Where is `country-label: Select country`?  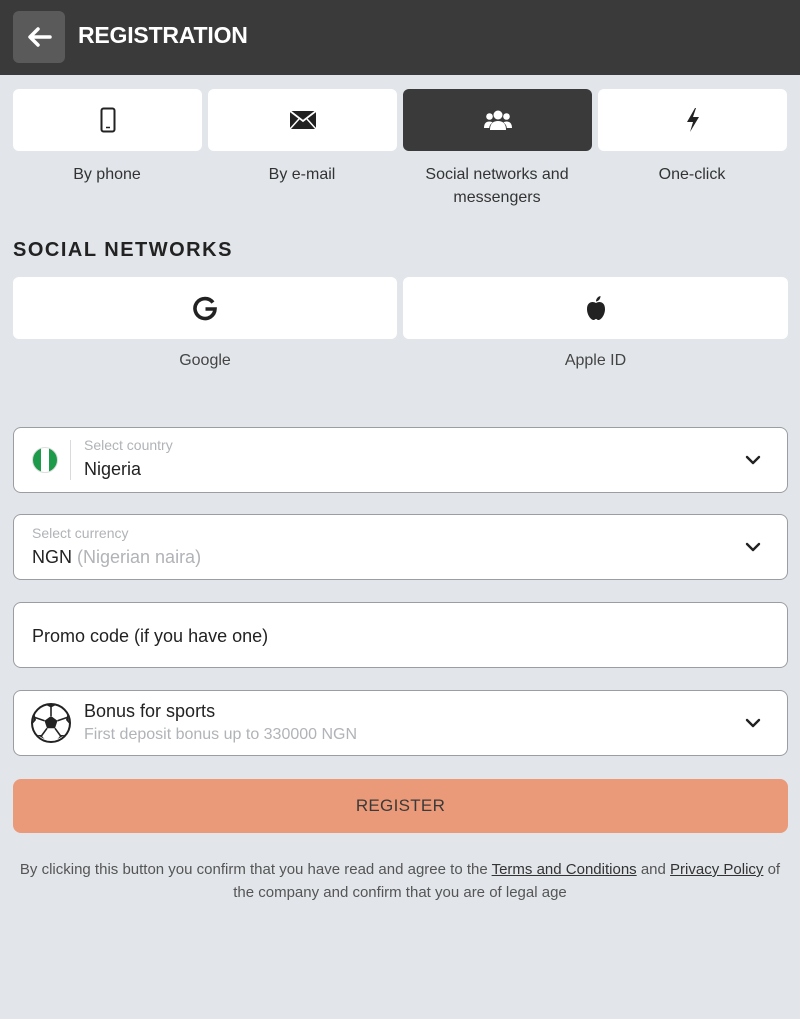
country-label: Select country is located at coordinates (128, 445).